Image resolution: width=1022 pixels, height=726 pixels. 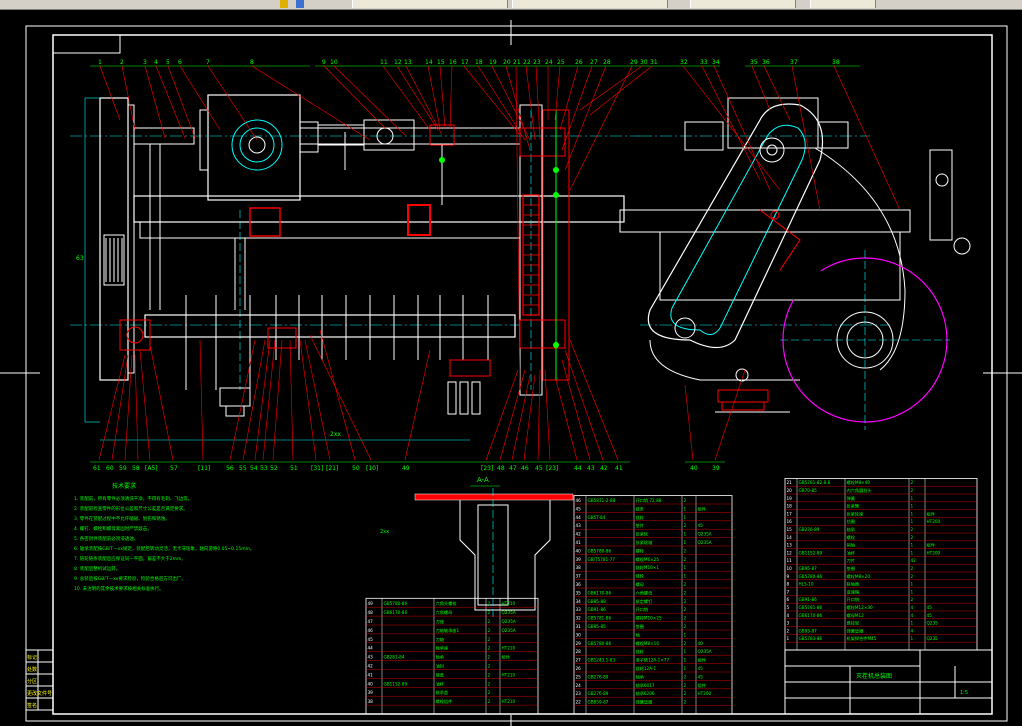 I want to click on bom-cell-code: GB5871-2-88, so click(x=602, y=500).